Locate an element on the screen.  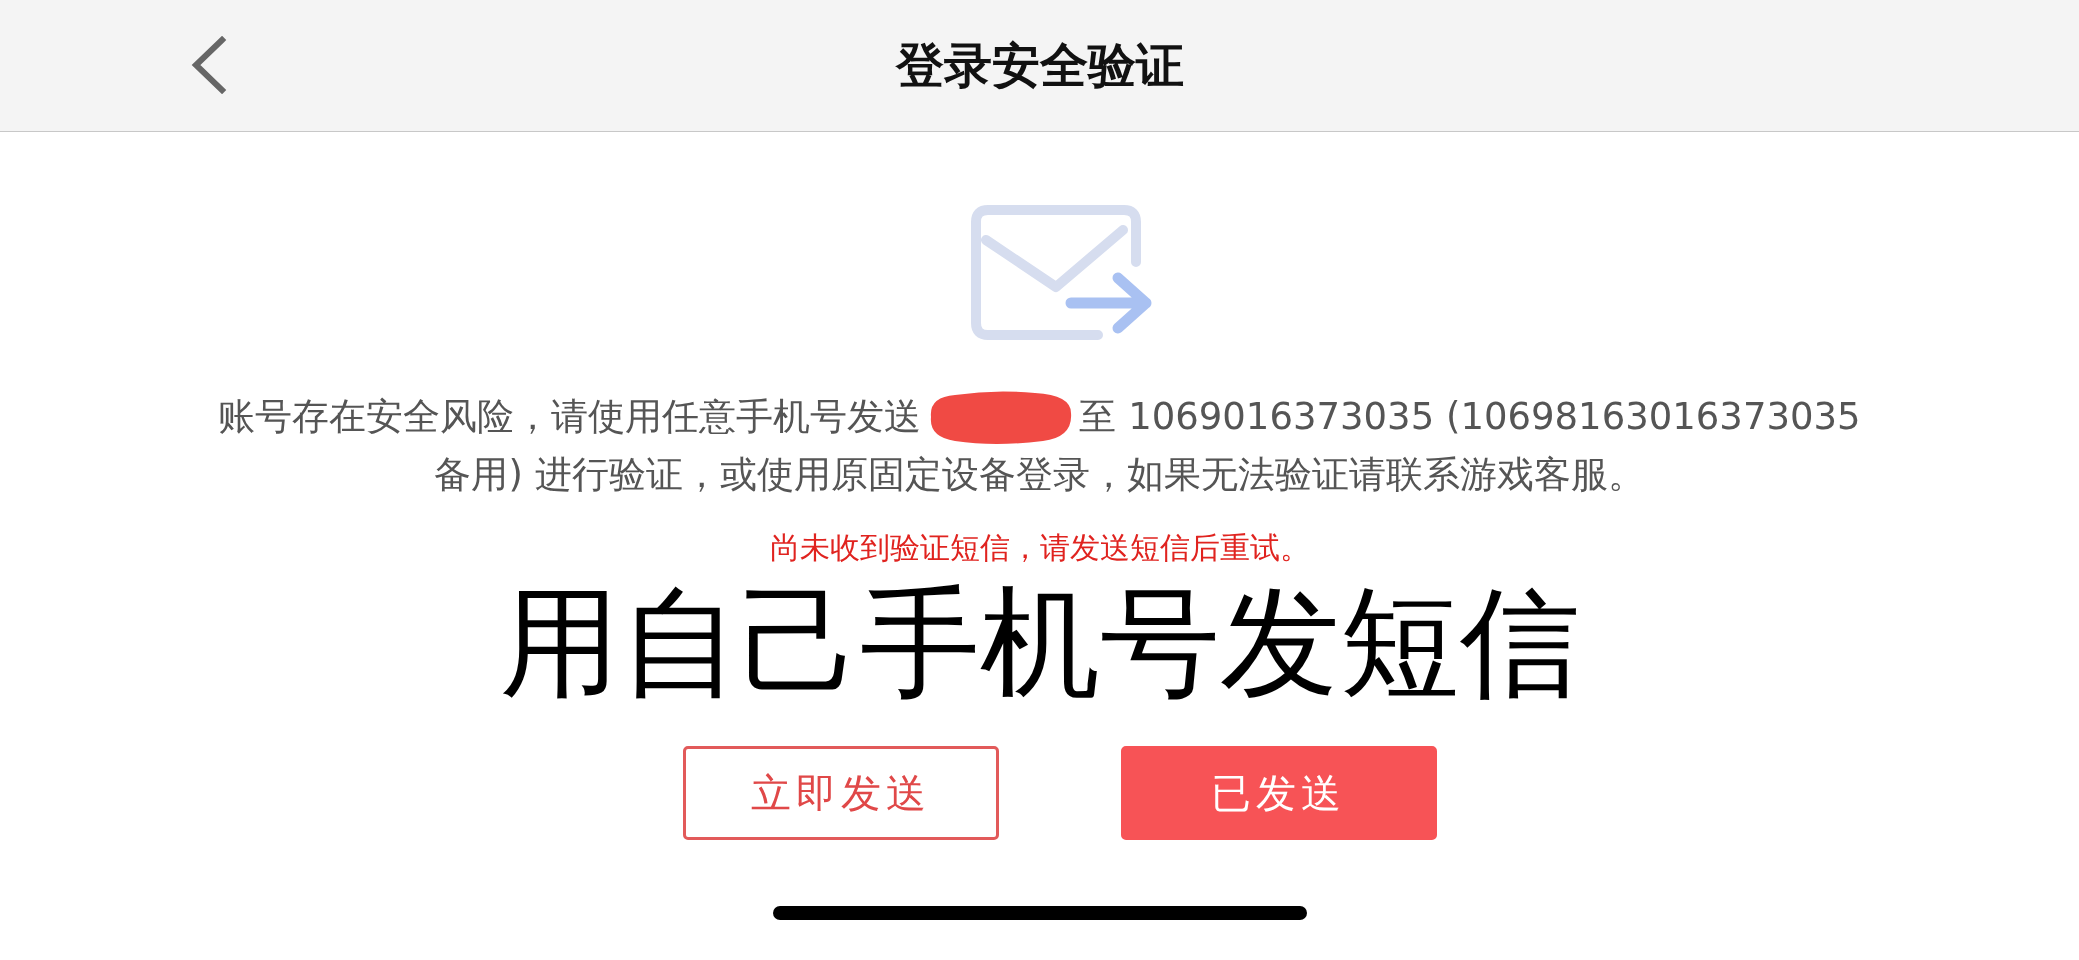
send-button: 已发送 is located at coordinates (1278, 793).